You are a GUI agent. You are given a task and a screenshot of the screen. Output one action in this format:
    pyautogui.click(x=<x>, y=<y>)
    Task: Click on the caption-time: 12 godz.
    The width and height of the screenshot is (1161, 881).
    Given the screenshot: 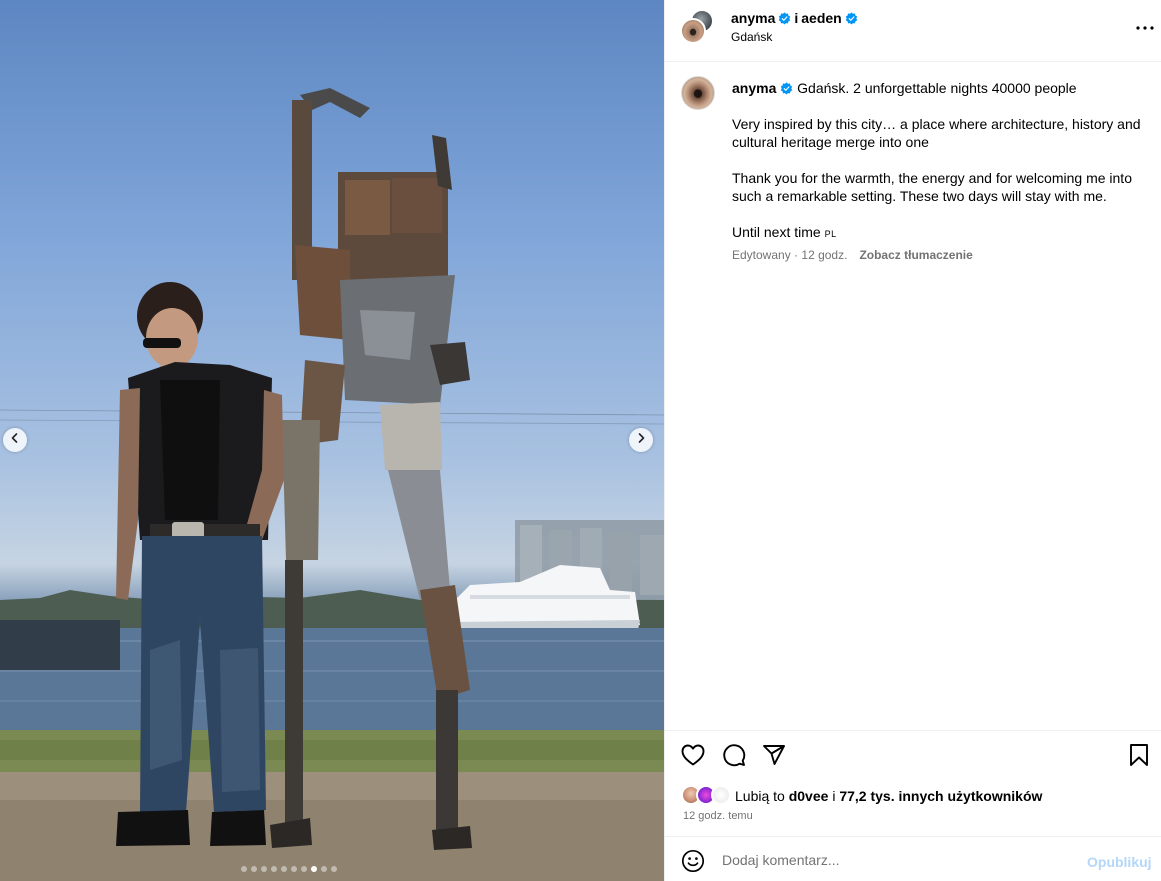 What is the action you would take?
    pyautogui.click(x=824, y=255)
    